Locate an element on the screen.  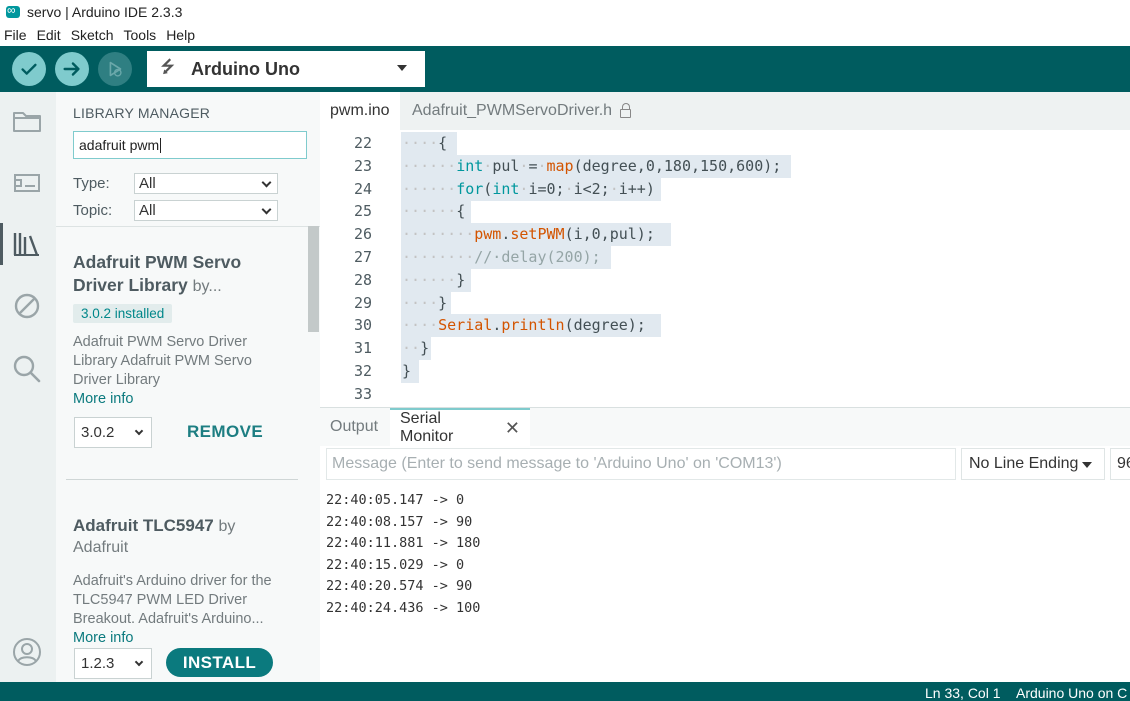
library-name: Adafruit TLC5947 by is located at coordinates (186, 526).